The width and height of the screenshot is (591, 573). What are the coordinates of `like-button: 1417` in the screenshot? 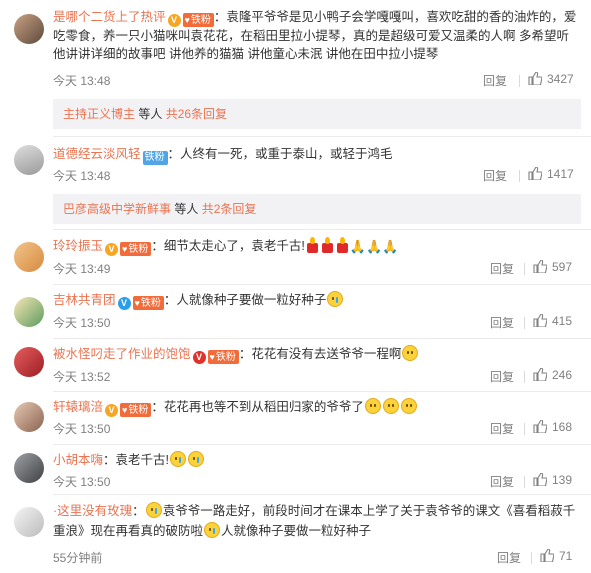 It's located at (551, 174).